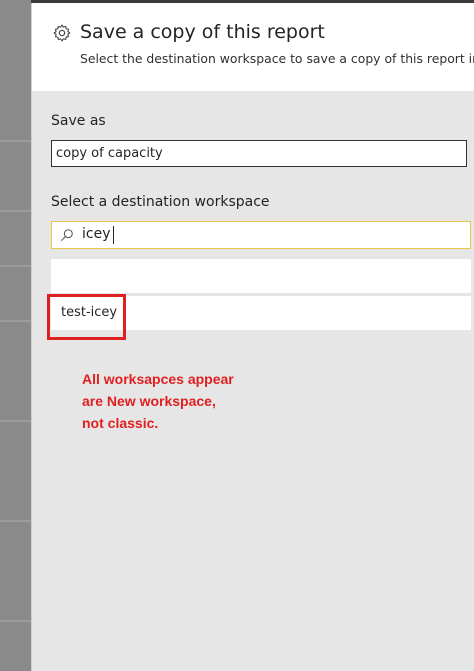 Image resolution: width=474 pixels, height=671 pixels. What do you see at coordinates (66, 235) in the screenshot?
I see `search-icon` at bounding box center [66, 235].